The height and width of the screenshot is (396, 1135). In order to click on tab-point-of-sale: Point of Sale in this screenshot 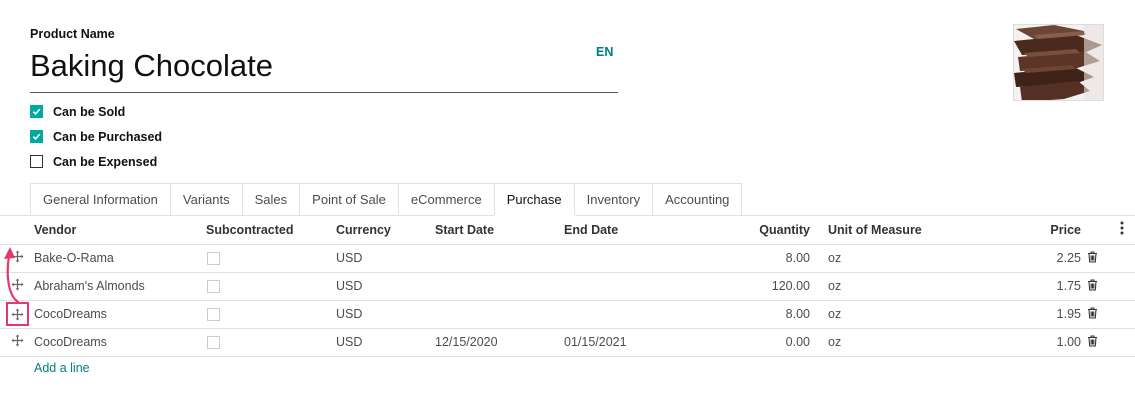, I will do `click(349, 199)`.